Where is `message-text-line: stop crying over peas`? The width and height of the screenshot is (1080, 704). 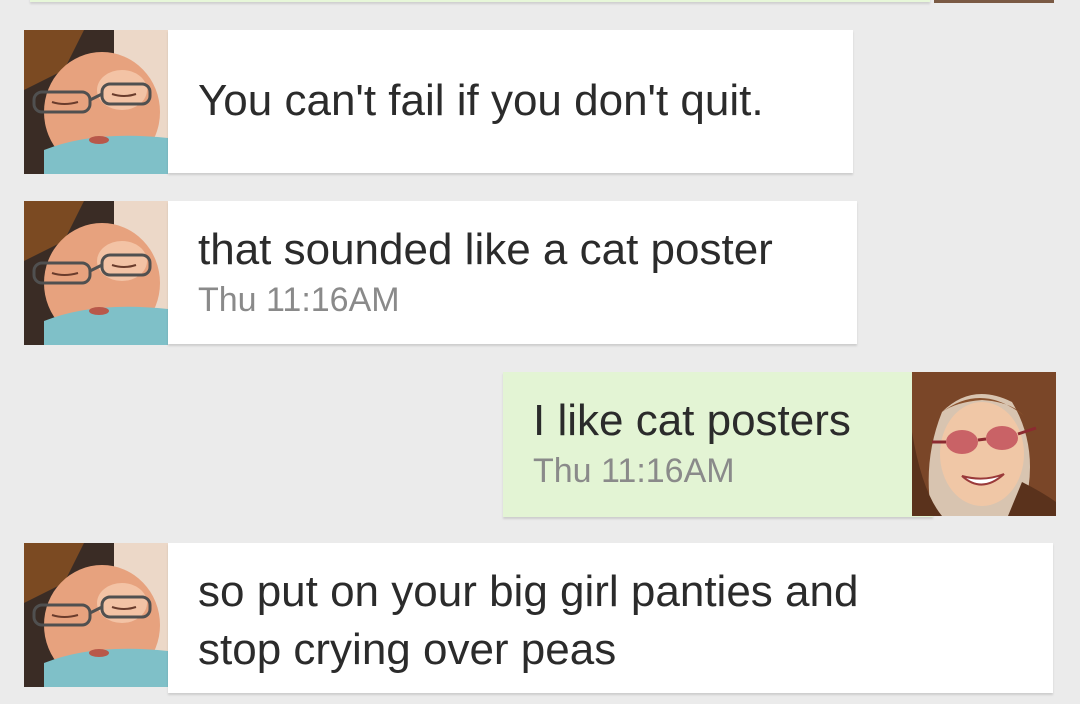 message-text-line: stop crying over peas is located at coordinates (407, 649).